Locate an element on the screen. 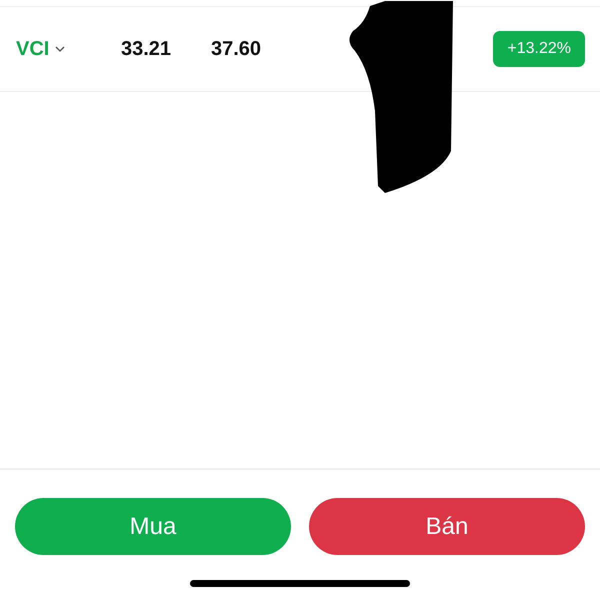 This screenshot has height=600, width=600. price-value: 33.21 is located at coordinates (146, 49).